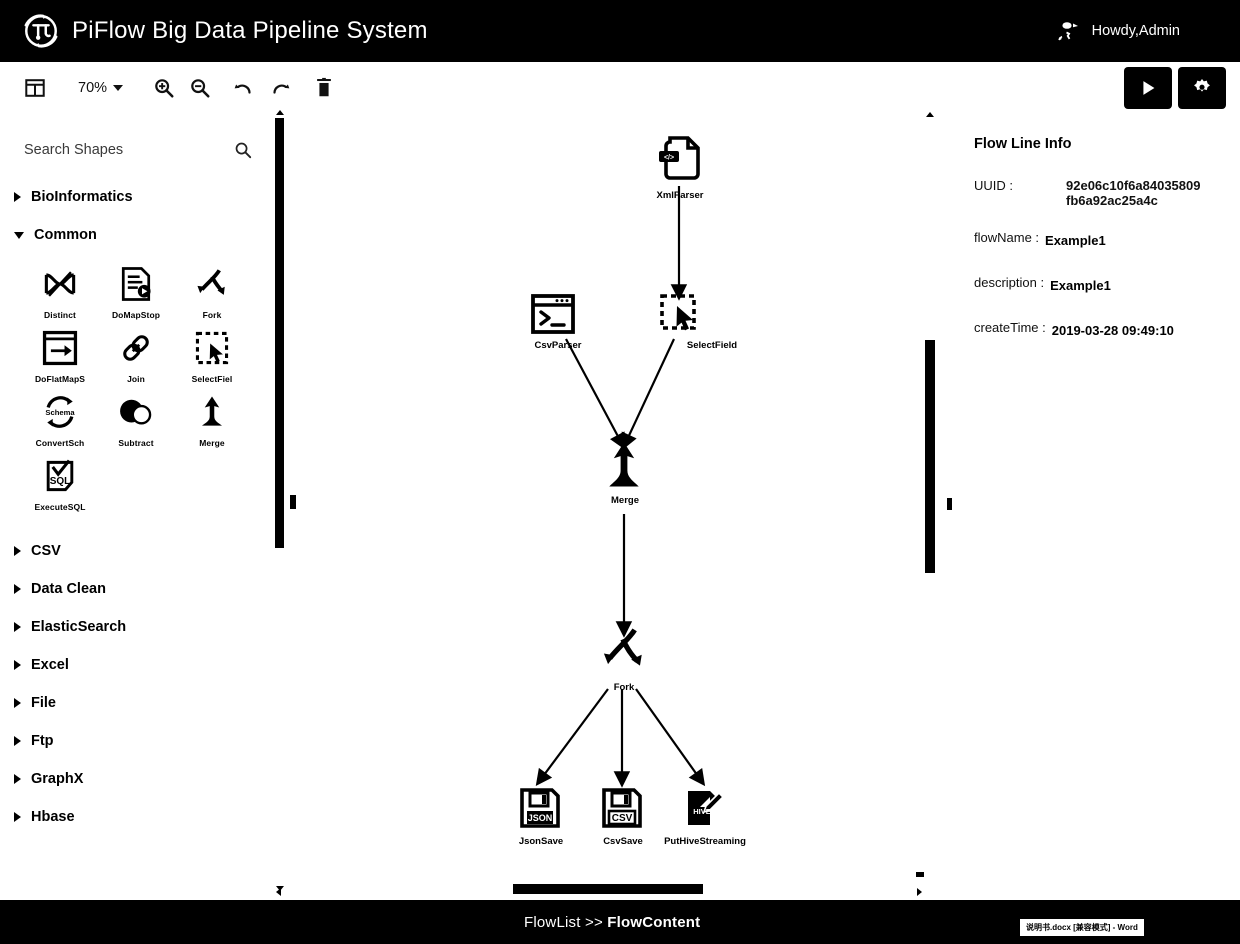 The width and height of the screenshot is (1240, 944). I want to click on shape-item-domapstop: DoMapStop, so click(136, 292).